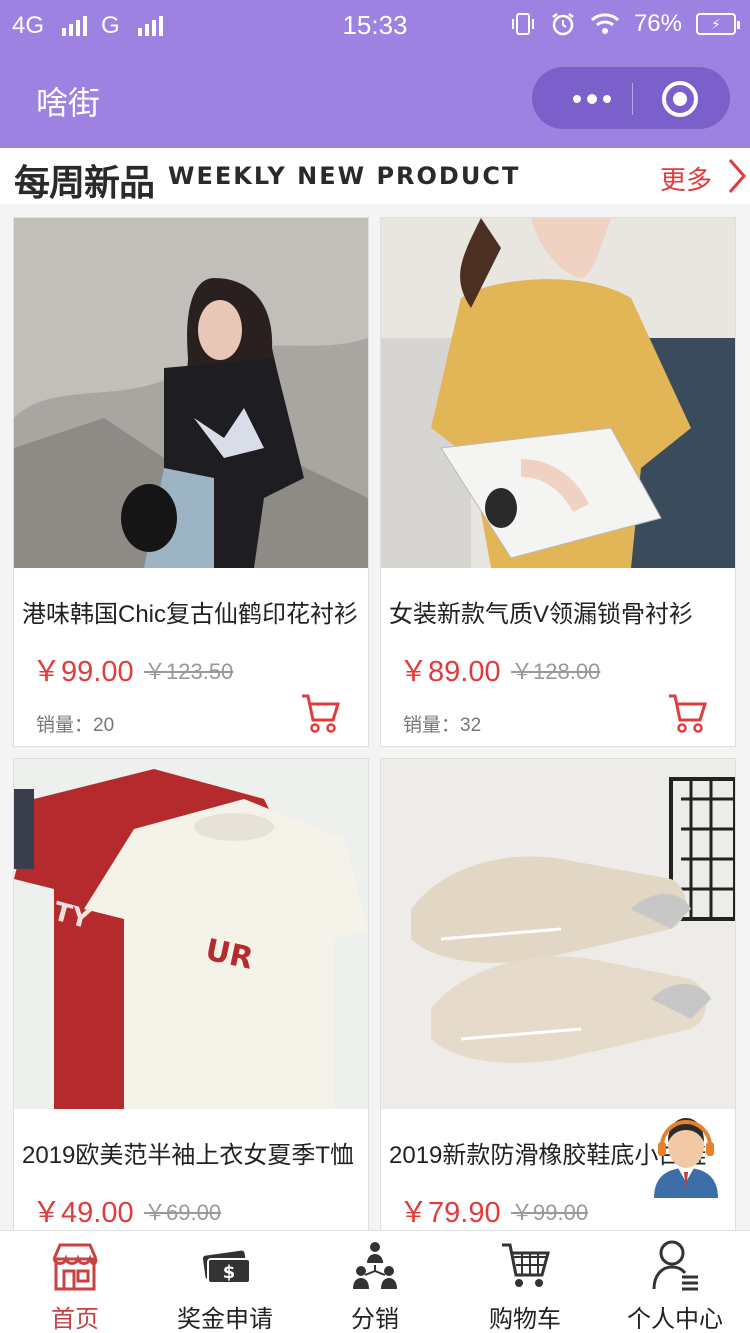 This screenshot has height=1333, width=750. I want to click on product-sales: 销量：20, so click(75, 725).